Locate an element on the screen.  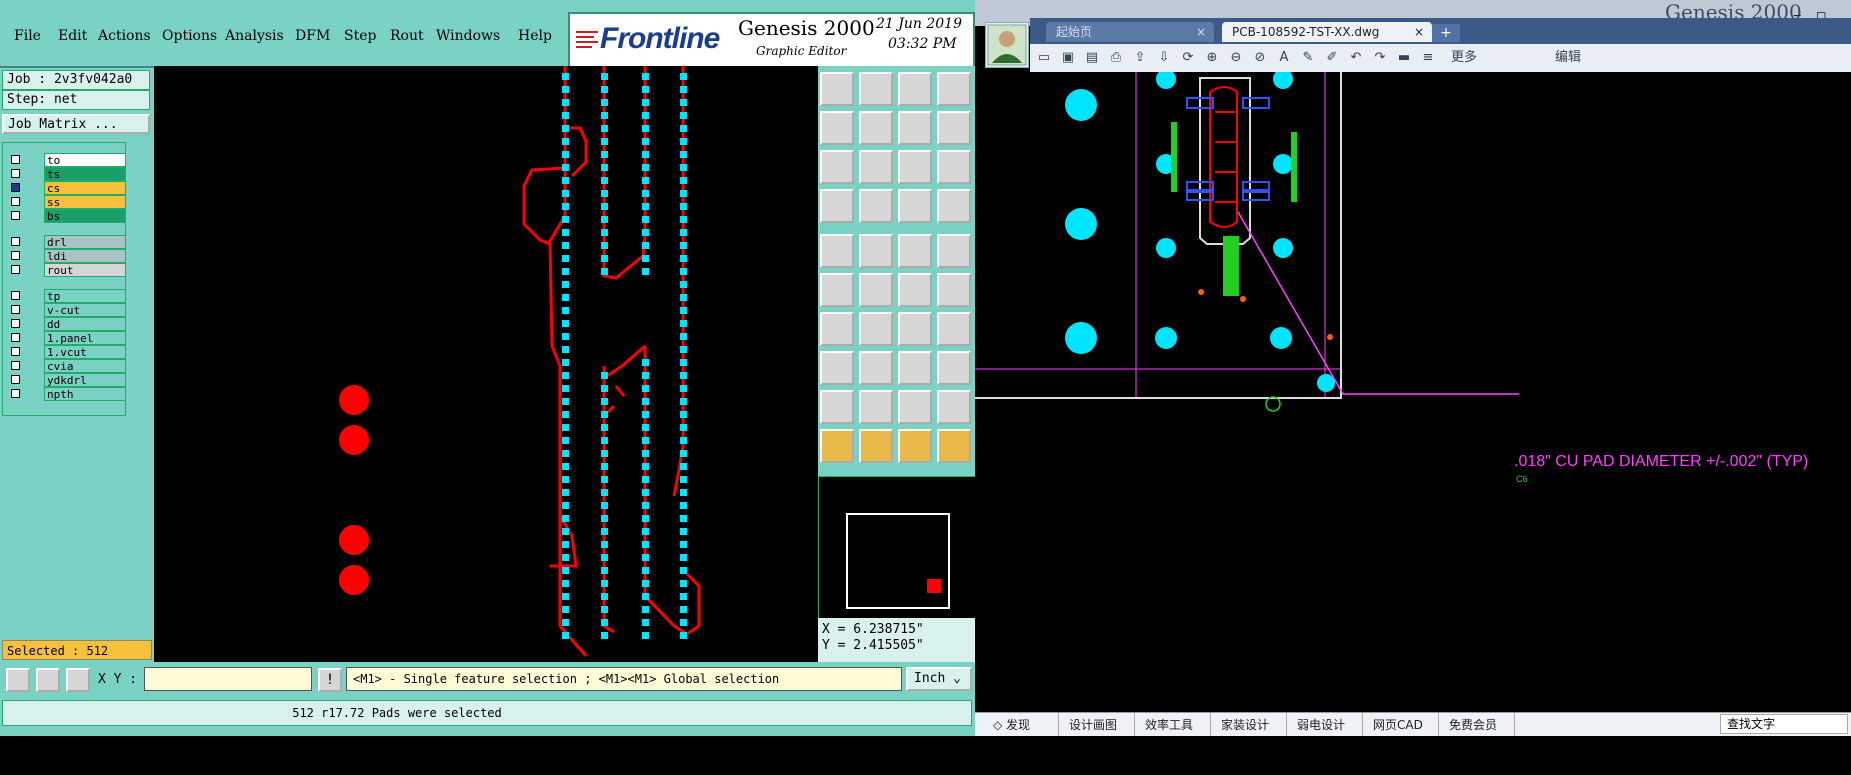
tab-drawing: PCB-108592-TST-XX.dwg × is located at coordinates (1327, 32).